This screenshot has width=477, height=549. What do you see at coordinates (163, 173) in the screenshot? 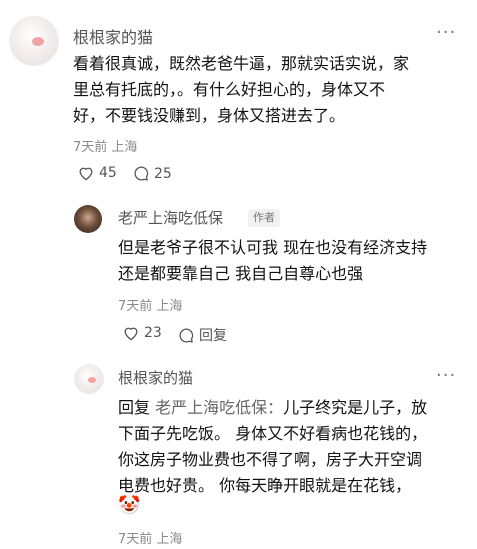
I see `comment-count: 25` at bounding box center [163, 173].